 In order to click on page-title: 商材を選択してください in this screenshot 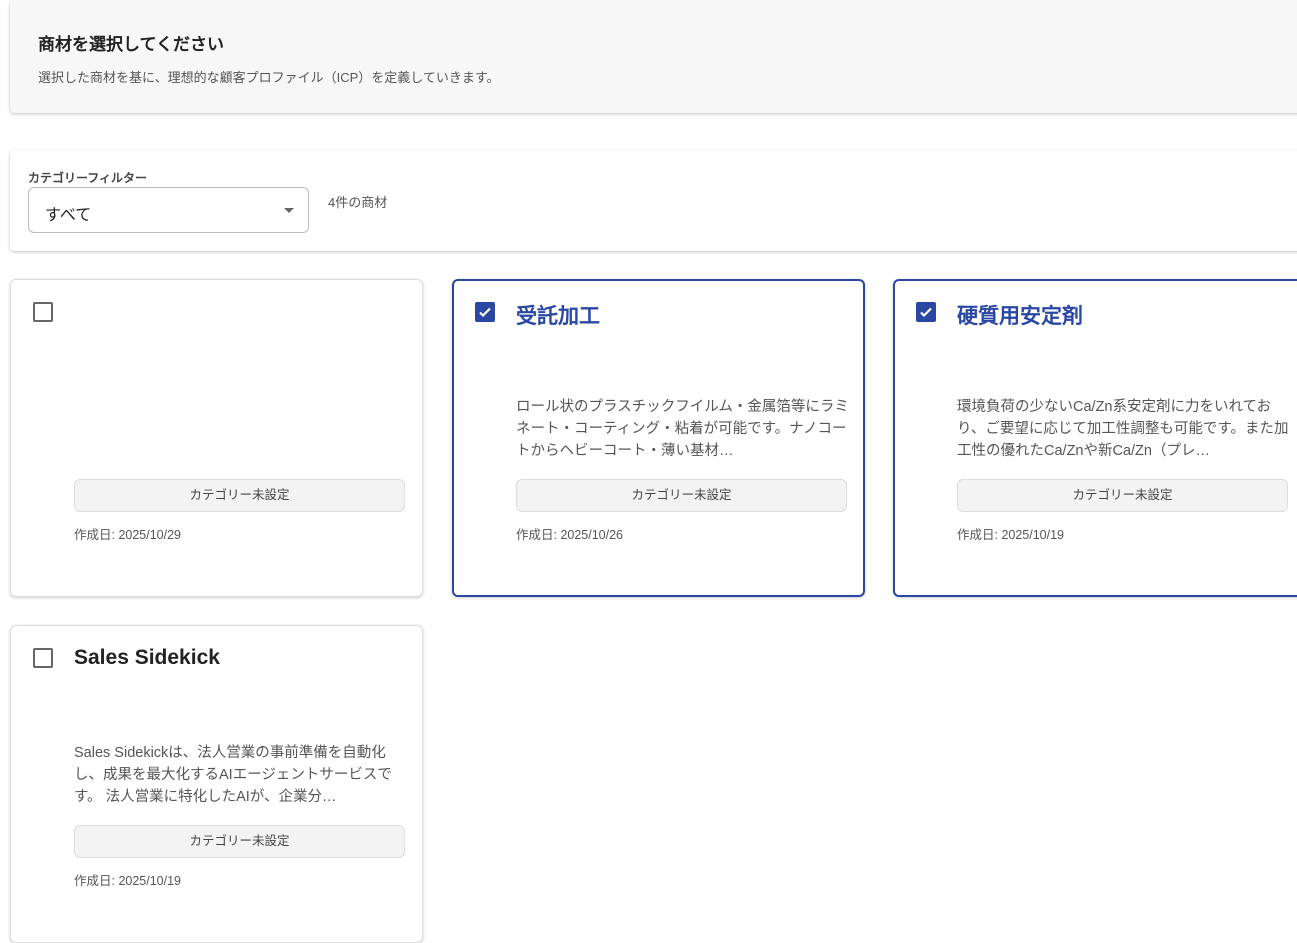, I will do `click(131, 44)`.